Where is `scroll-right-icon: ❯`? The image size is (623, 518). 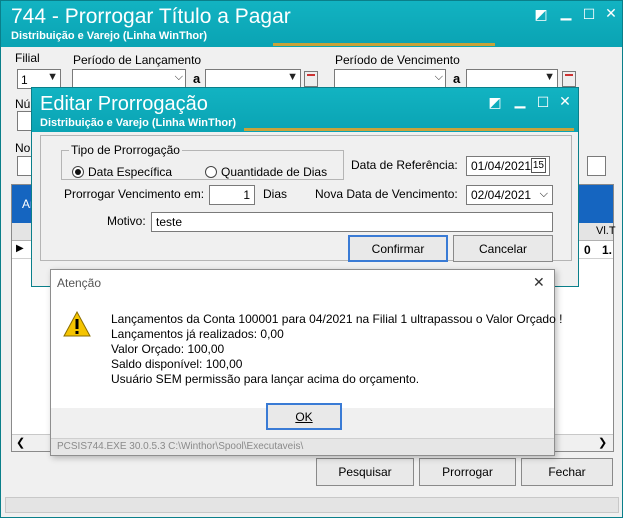
scroll-right-icon: ❯ is located at coordinates (602, 442).